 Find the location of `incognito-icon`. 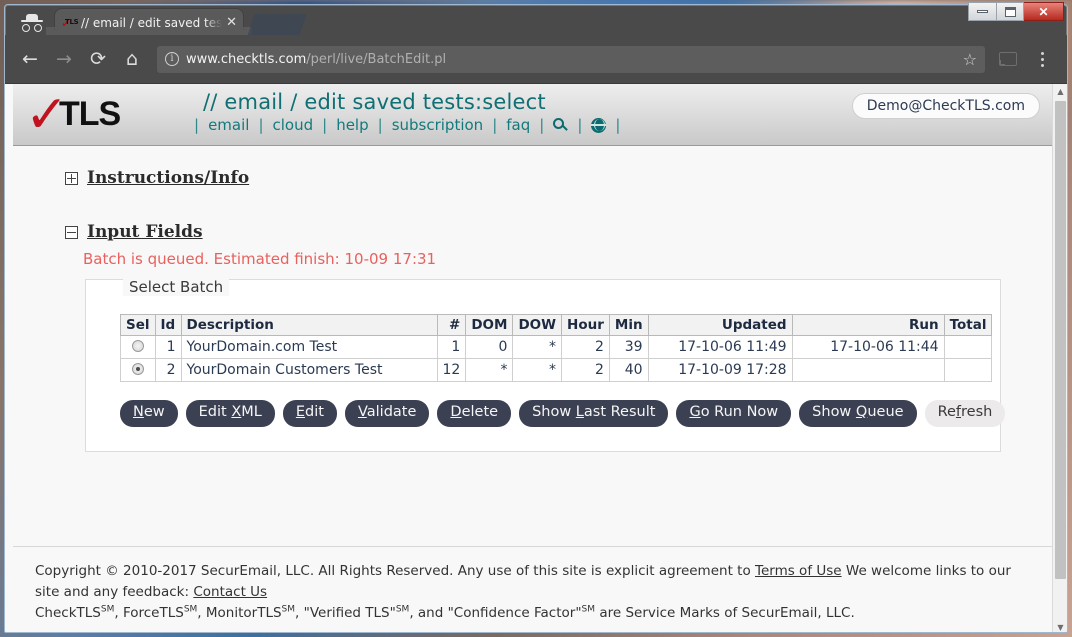

incognito-icon is located at coordinates (32, 21).